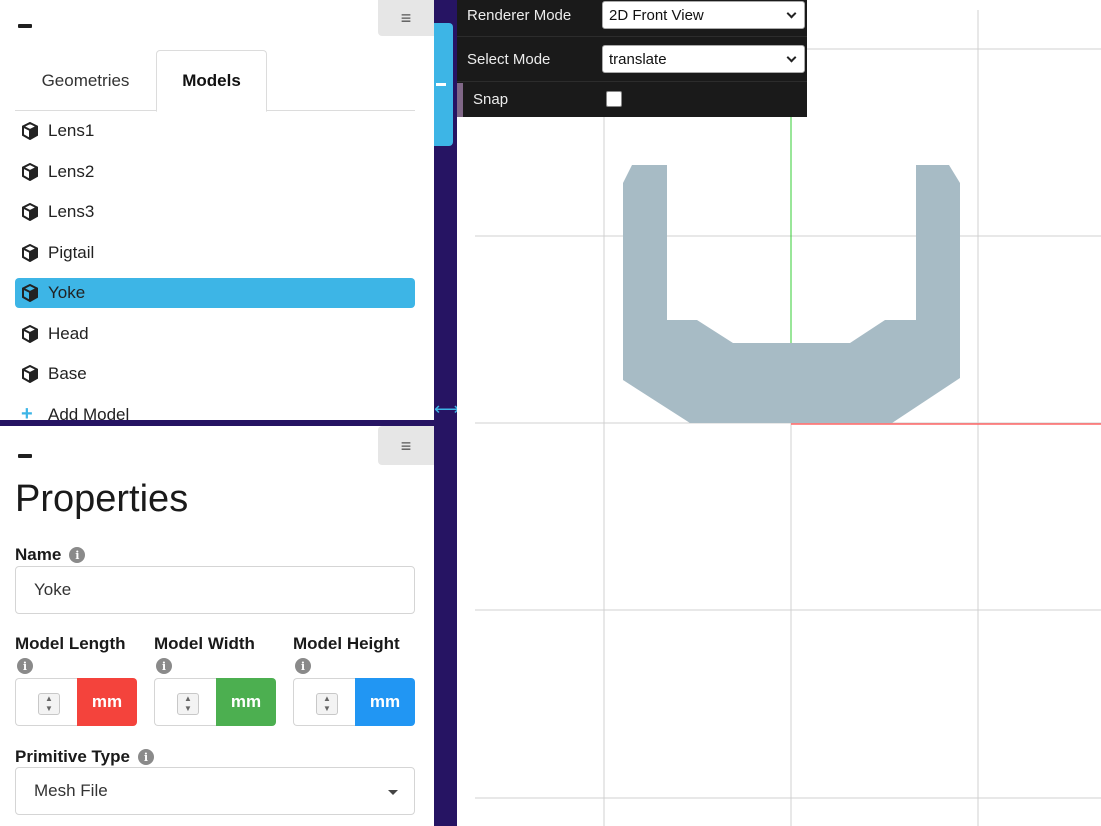 Image resolution: width=1101 pixels, height=826 pixels. I want to click on renderer-mode-row: Renderer Mode 2D Front View, so click(632, 18).